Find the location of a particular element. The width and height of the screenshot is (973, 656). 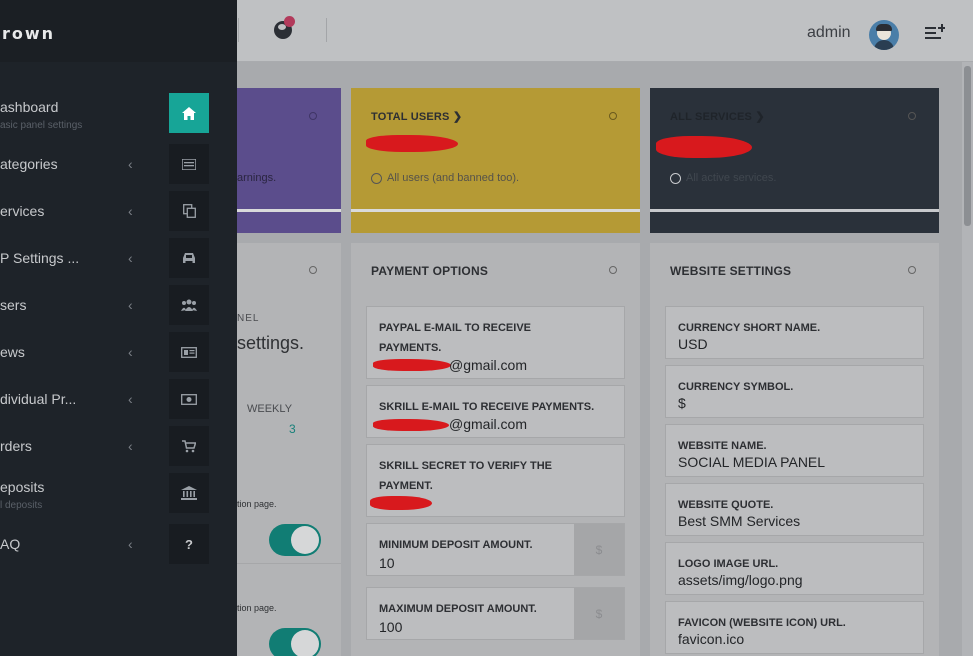

user-name: admin is located at coordinates (829, 33).